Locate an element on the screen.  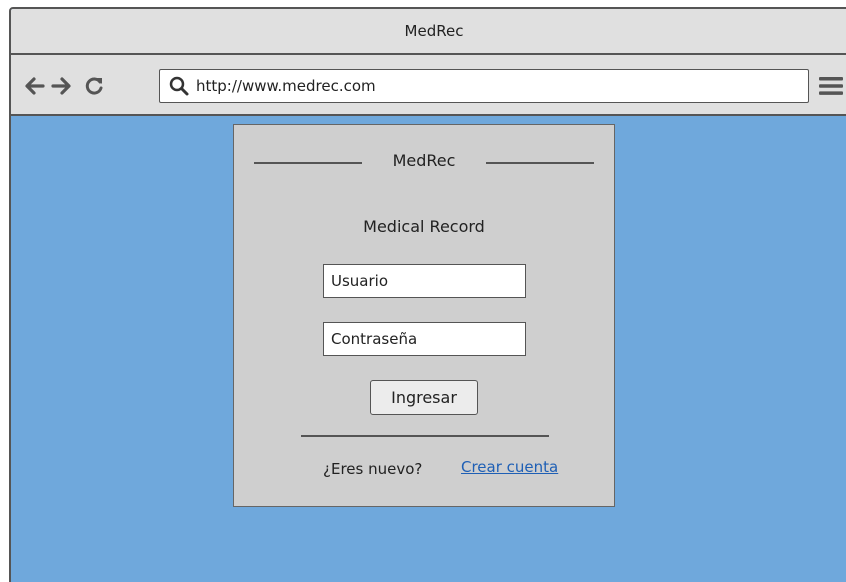
address-bar: http://www.medrec.com is located at coordinates (484, 86).